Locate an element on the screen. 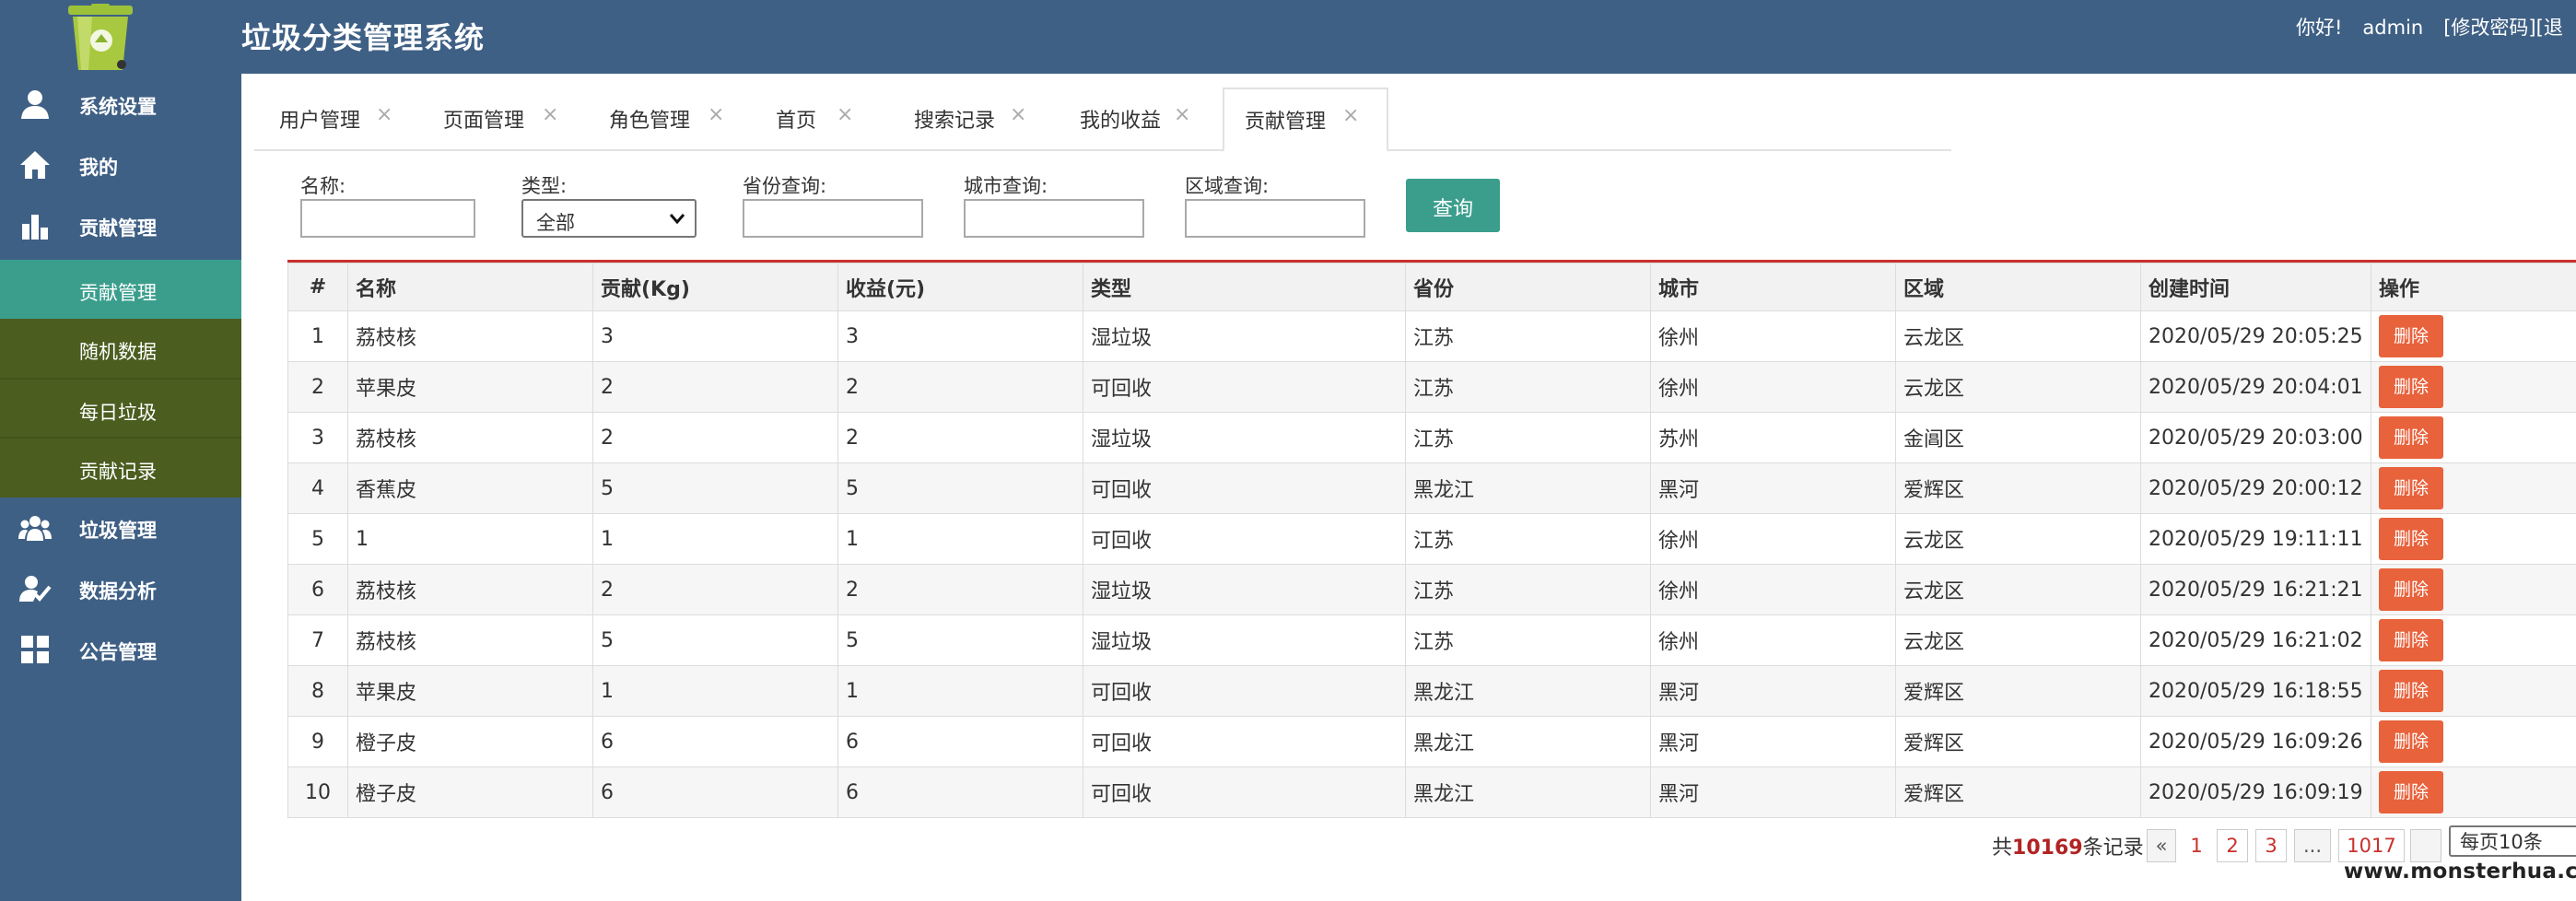  col-header-district: 区域 is located at coordinates (2018, 287).